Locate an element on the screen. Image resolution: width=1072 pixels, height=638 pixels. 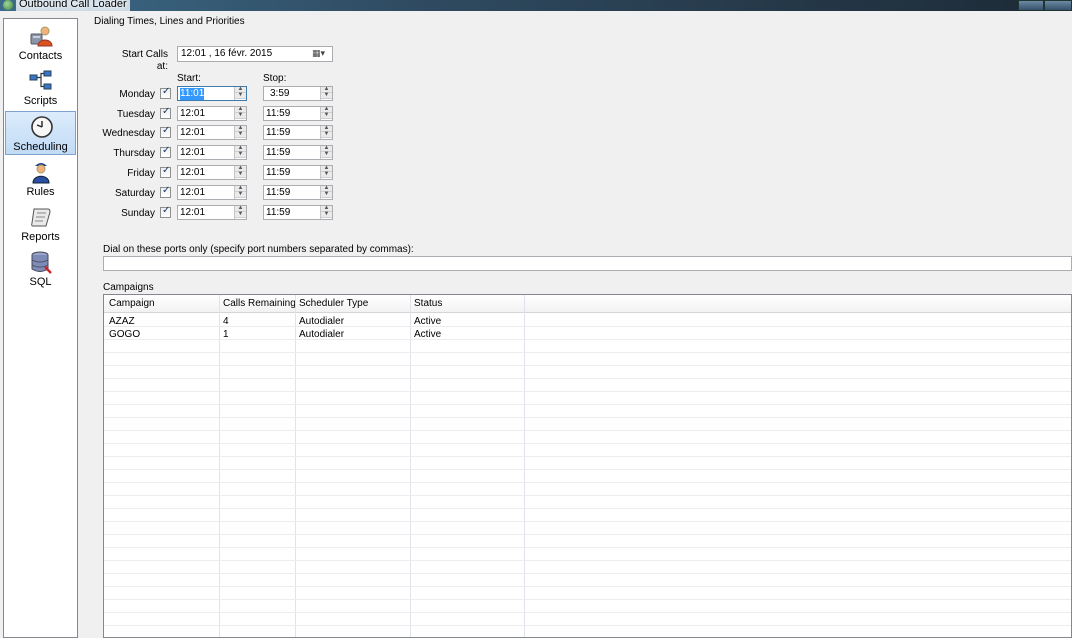
start-calls-label: Start Calls at: is located at coordinates (144, 60).